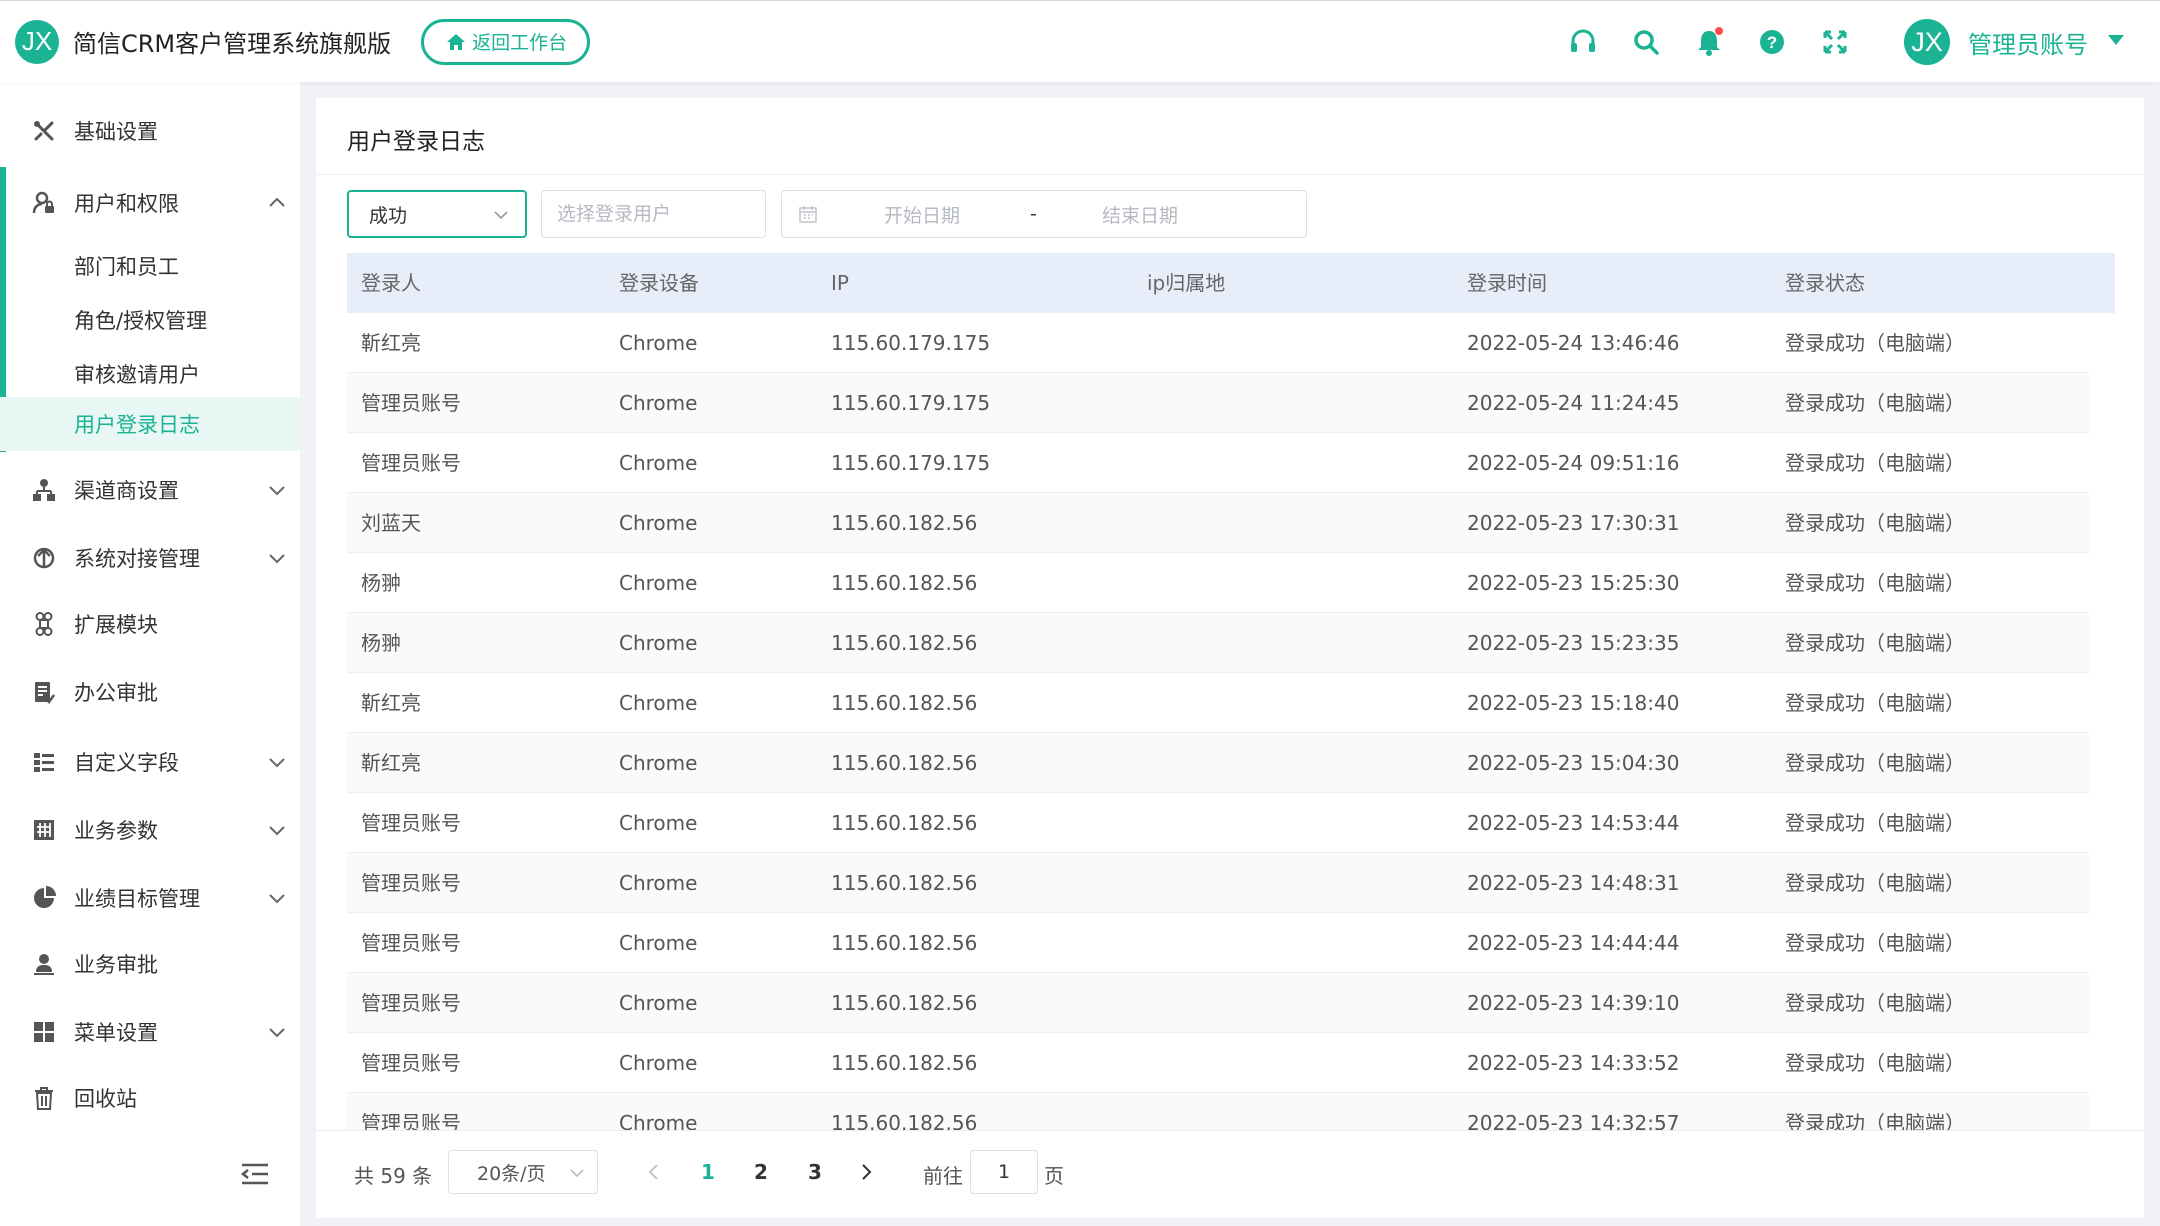 This screenshot has width=2160, height=1226. I want to click on user-dropdown-caret-icon, so click(2116, 40).